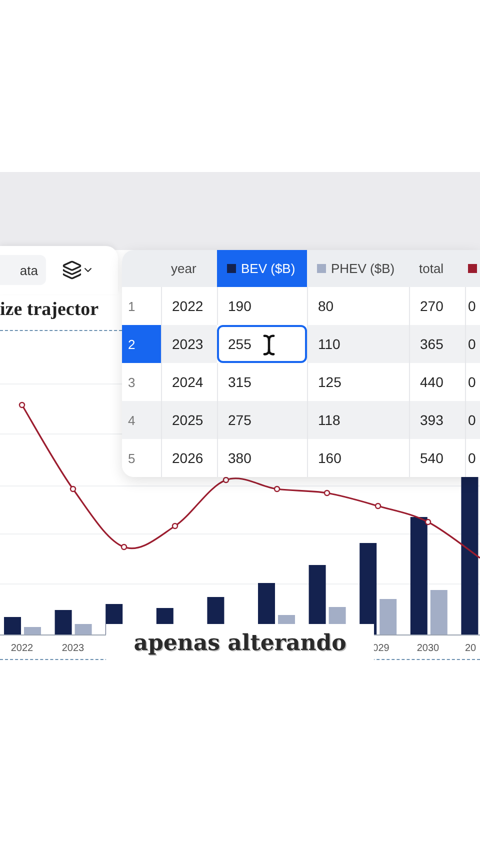  What do you see at coordinates (189, 420) in the screenshot?
I see `table-cell: 2025` at bounding box center [189, 420].